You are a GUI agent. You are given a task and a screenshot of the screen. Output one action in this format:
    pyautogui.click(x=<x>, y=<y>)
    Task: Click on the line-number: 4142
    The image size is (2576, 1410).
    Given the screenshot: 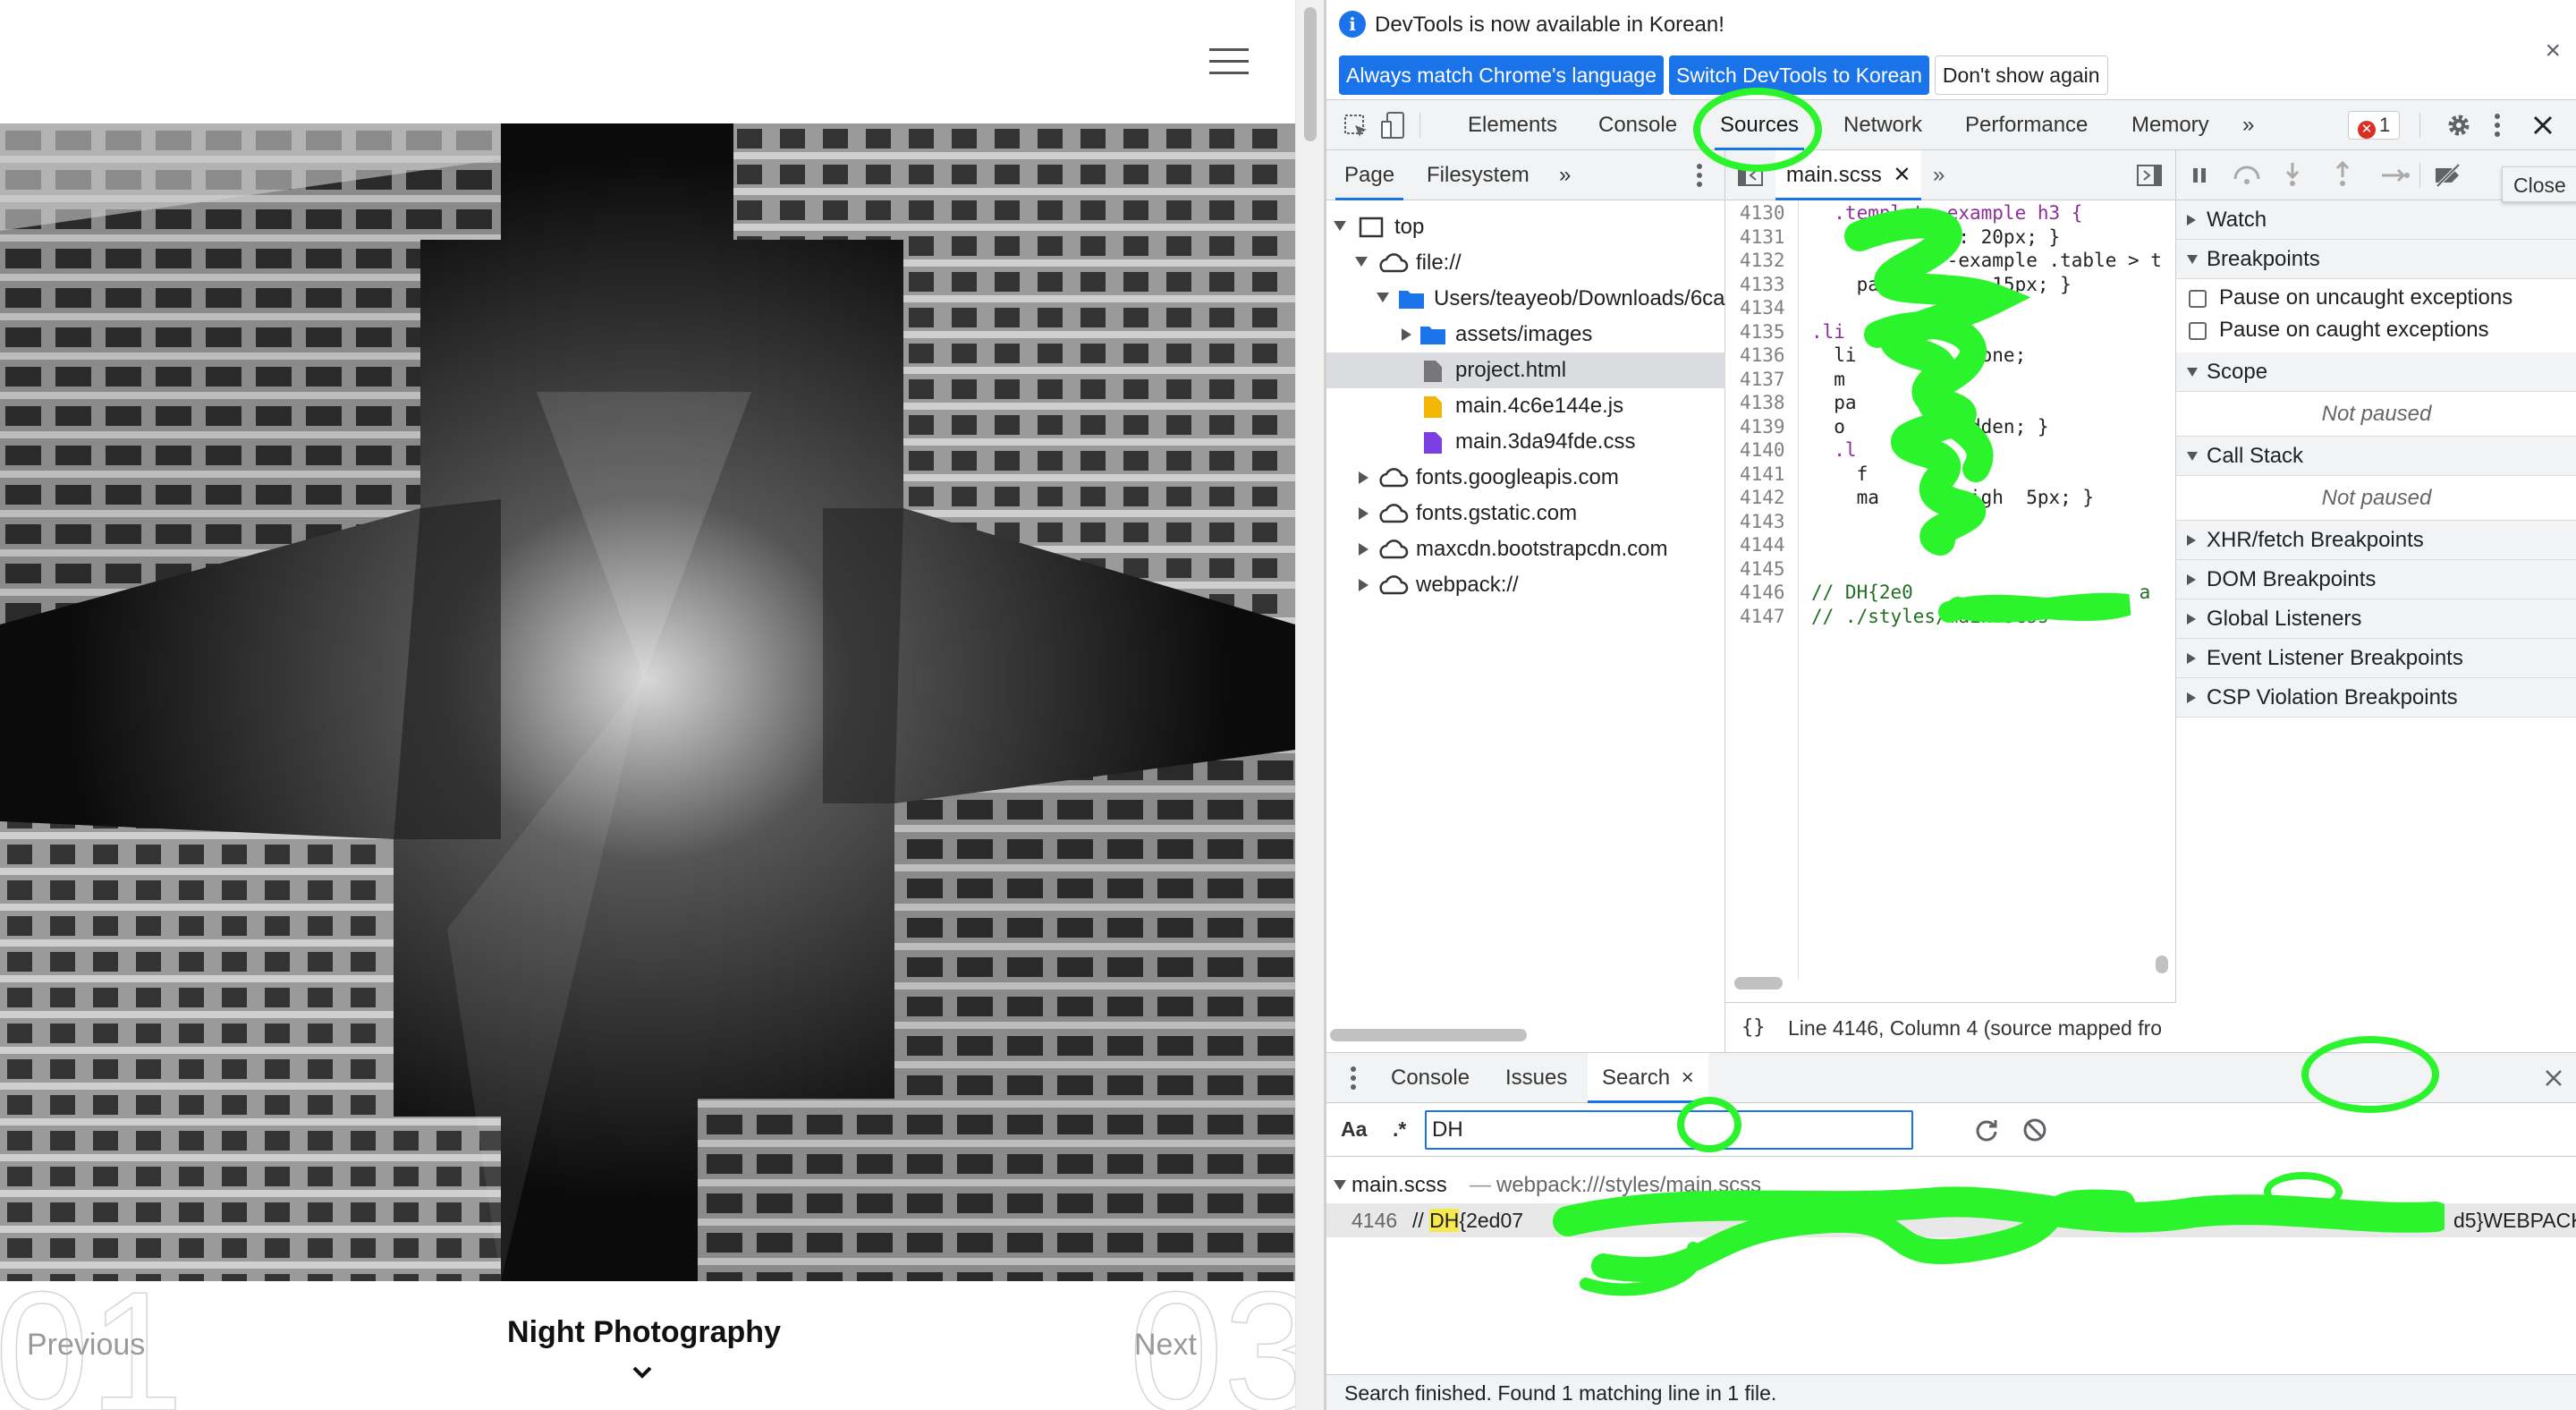 What is the action you would take?
    pyautogui.click(x=1762, y=498)
    